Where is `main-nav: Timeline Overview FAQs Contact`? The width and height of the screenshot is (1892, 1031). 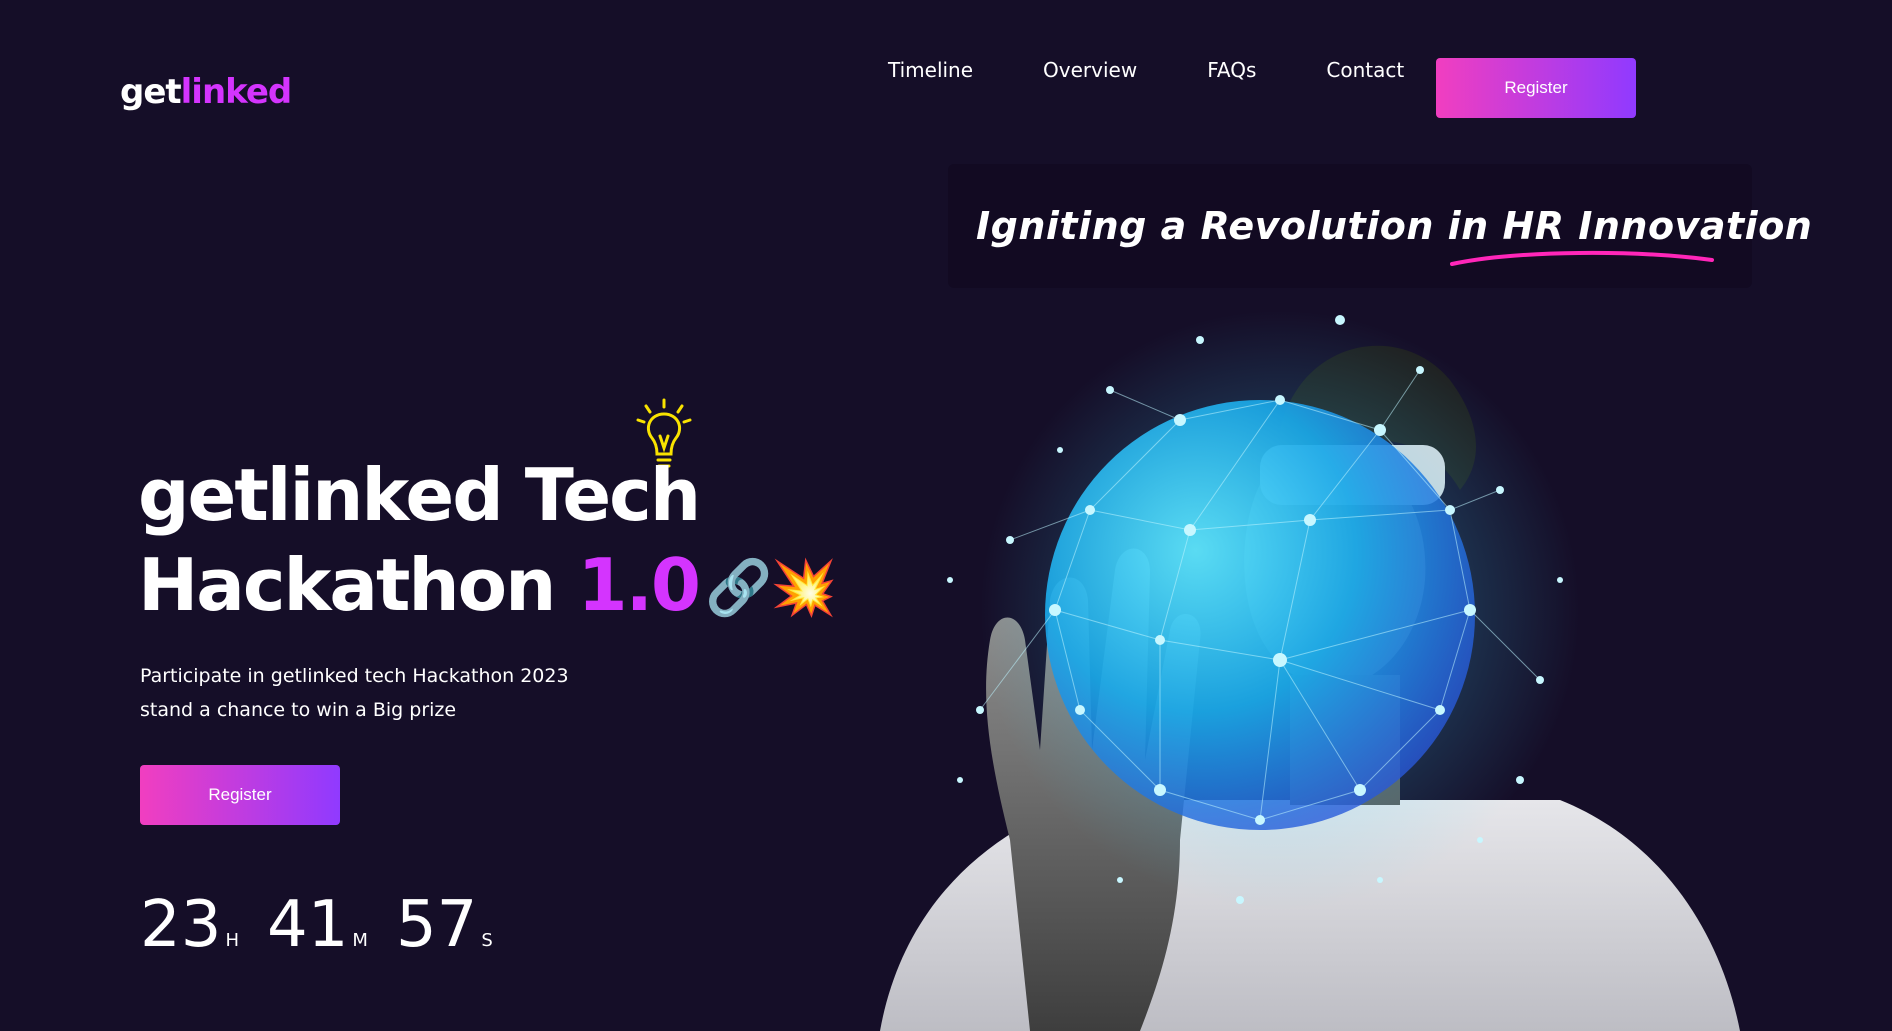
main-nav: Timeline Overview FAQs Contact is located at coordinates (1181, 70).